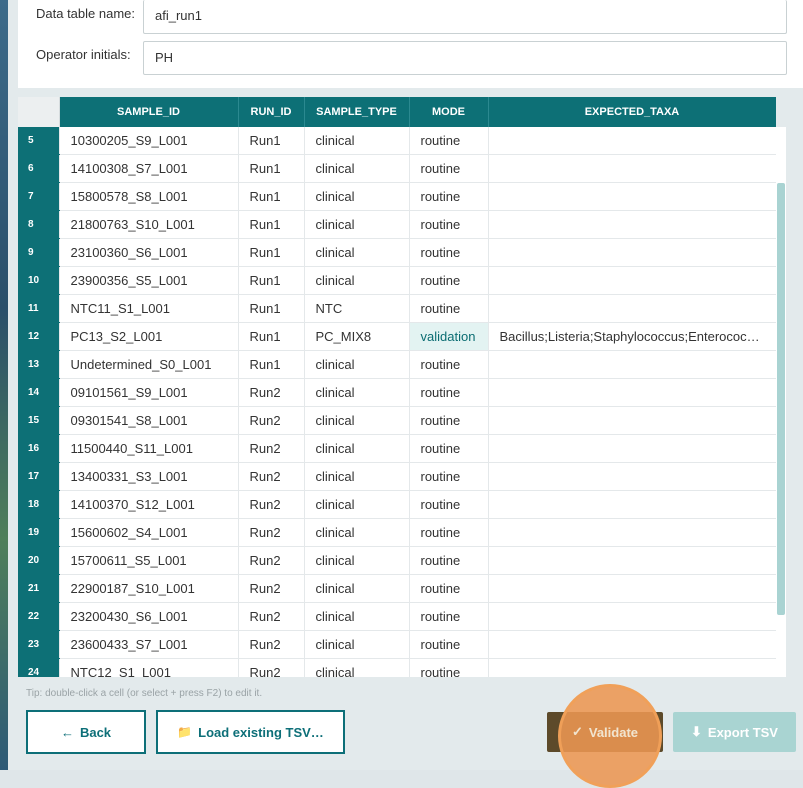 The width and height of the screenshot is (803, 788). Describe the element at coordinates (149, 667) in the screenshot. I see `sample-id-cell: NTC12_S1_L001` at that location.